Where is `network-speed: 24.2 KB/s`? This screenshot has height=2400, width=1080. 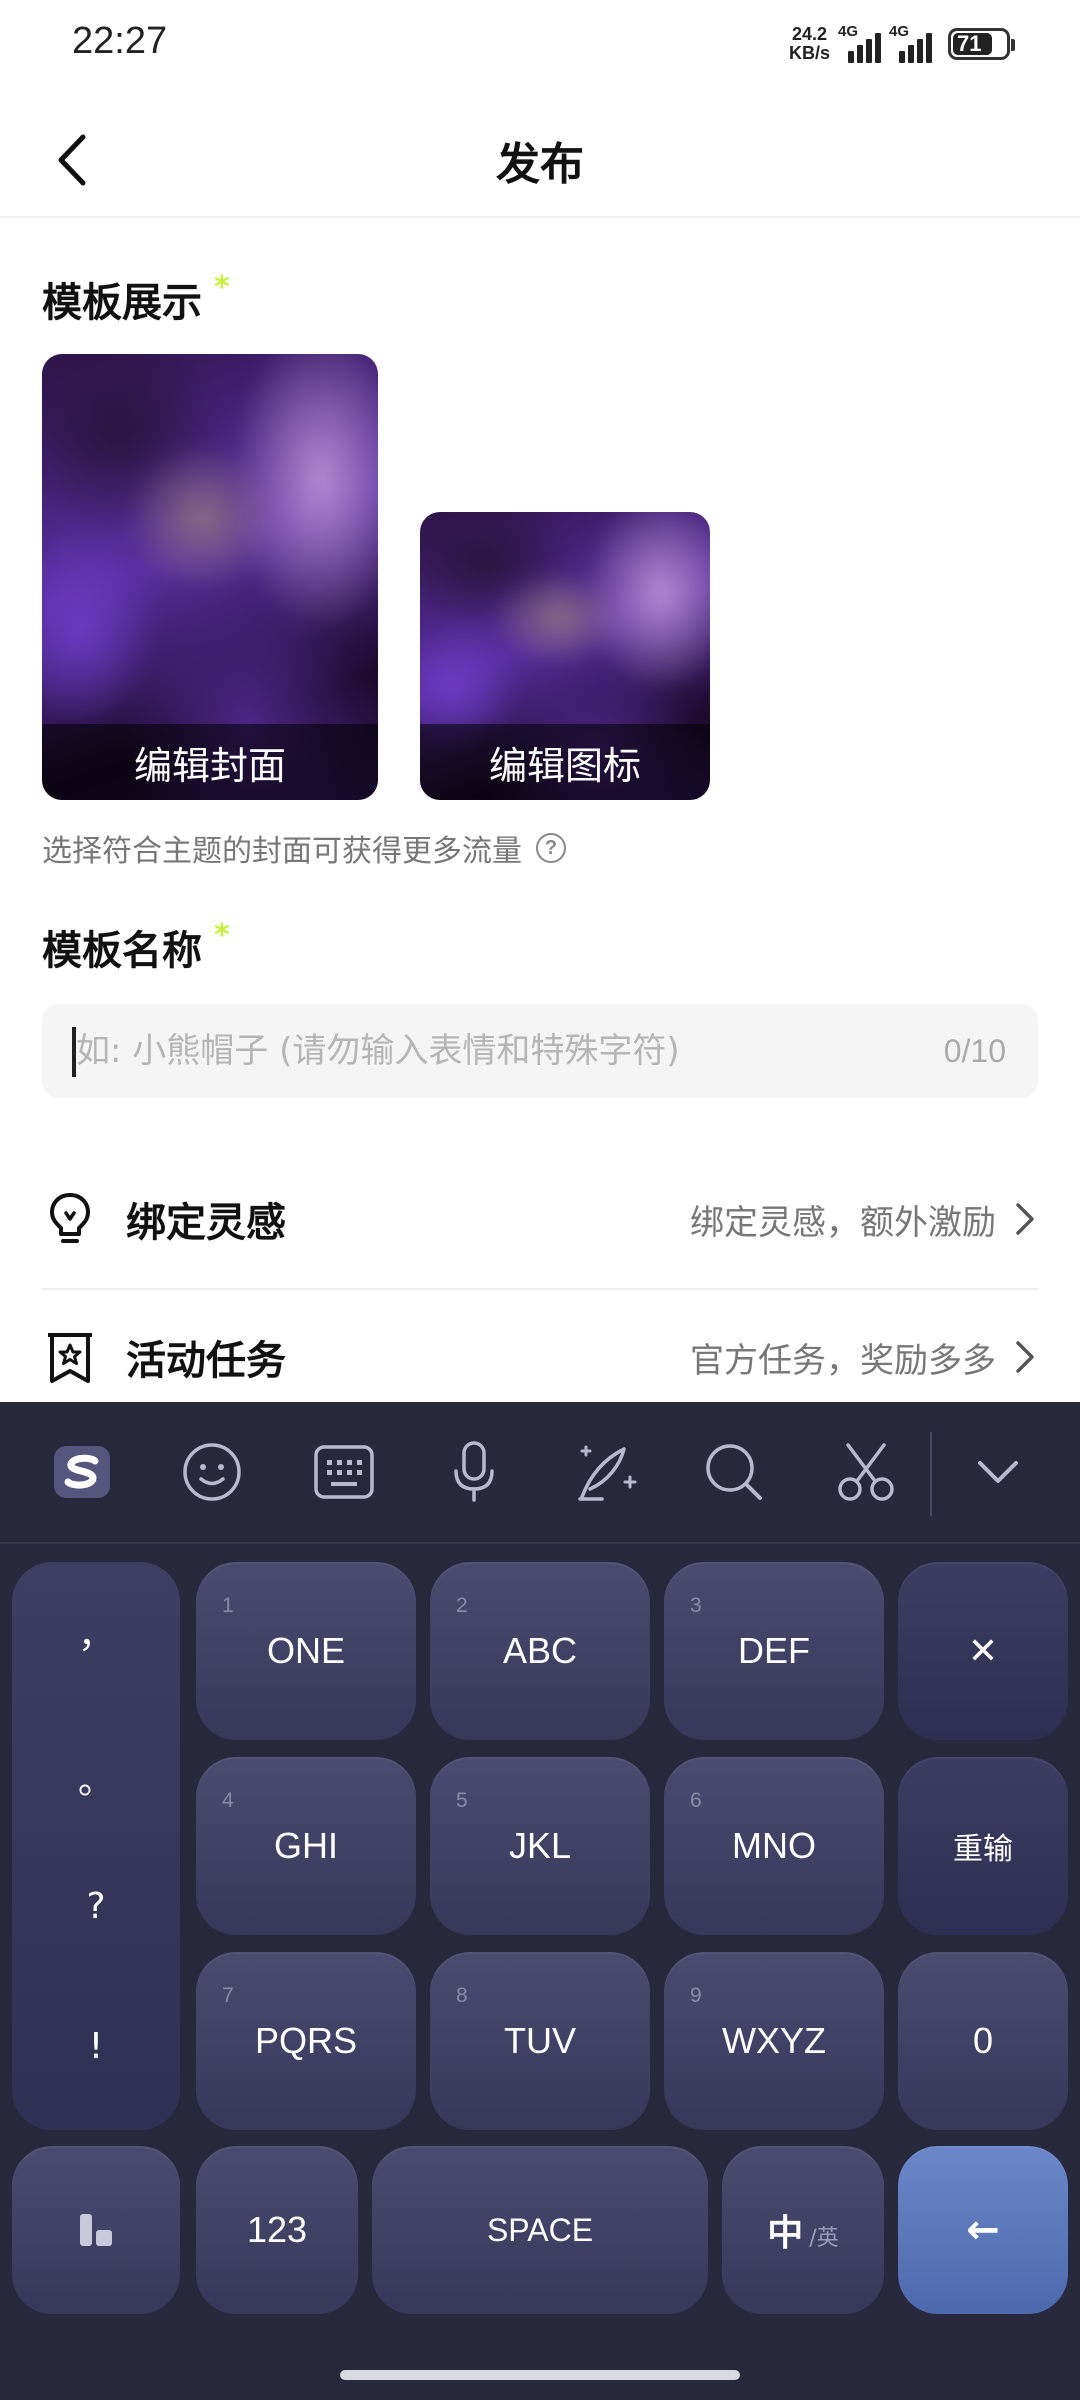
network-speed: 24.2 KB/s is located at coordinates (809, 44).